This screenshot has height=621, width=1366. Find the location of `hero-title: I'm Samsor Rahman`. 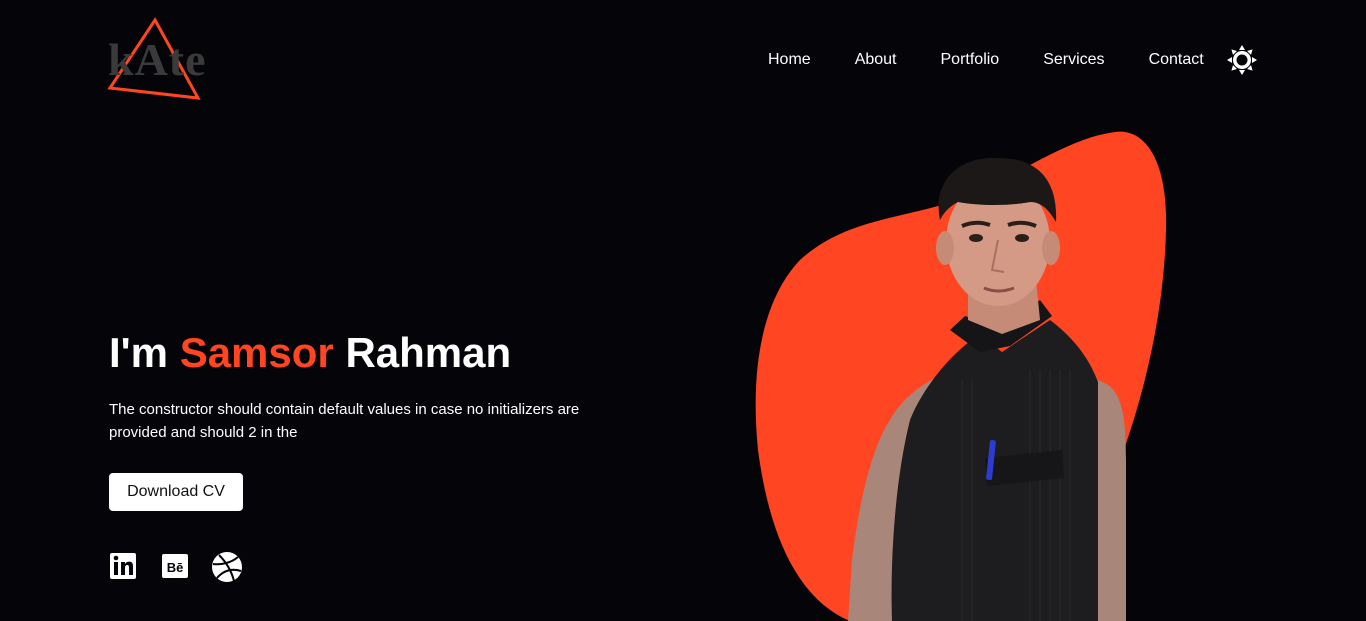

hero-title: I'm Samsor Rahman is located at coordinates (310, 353).